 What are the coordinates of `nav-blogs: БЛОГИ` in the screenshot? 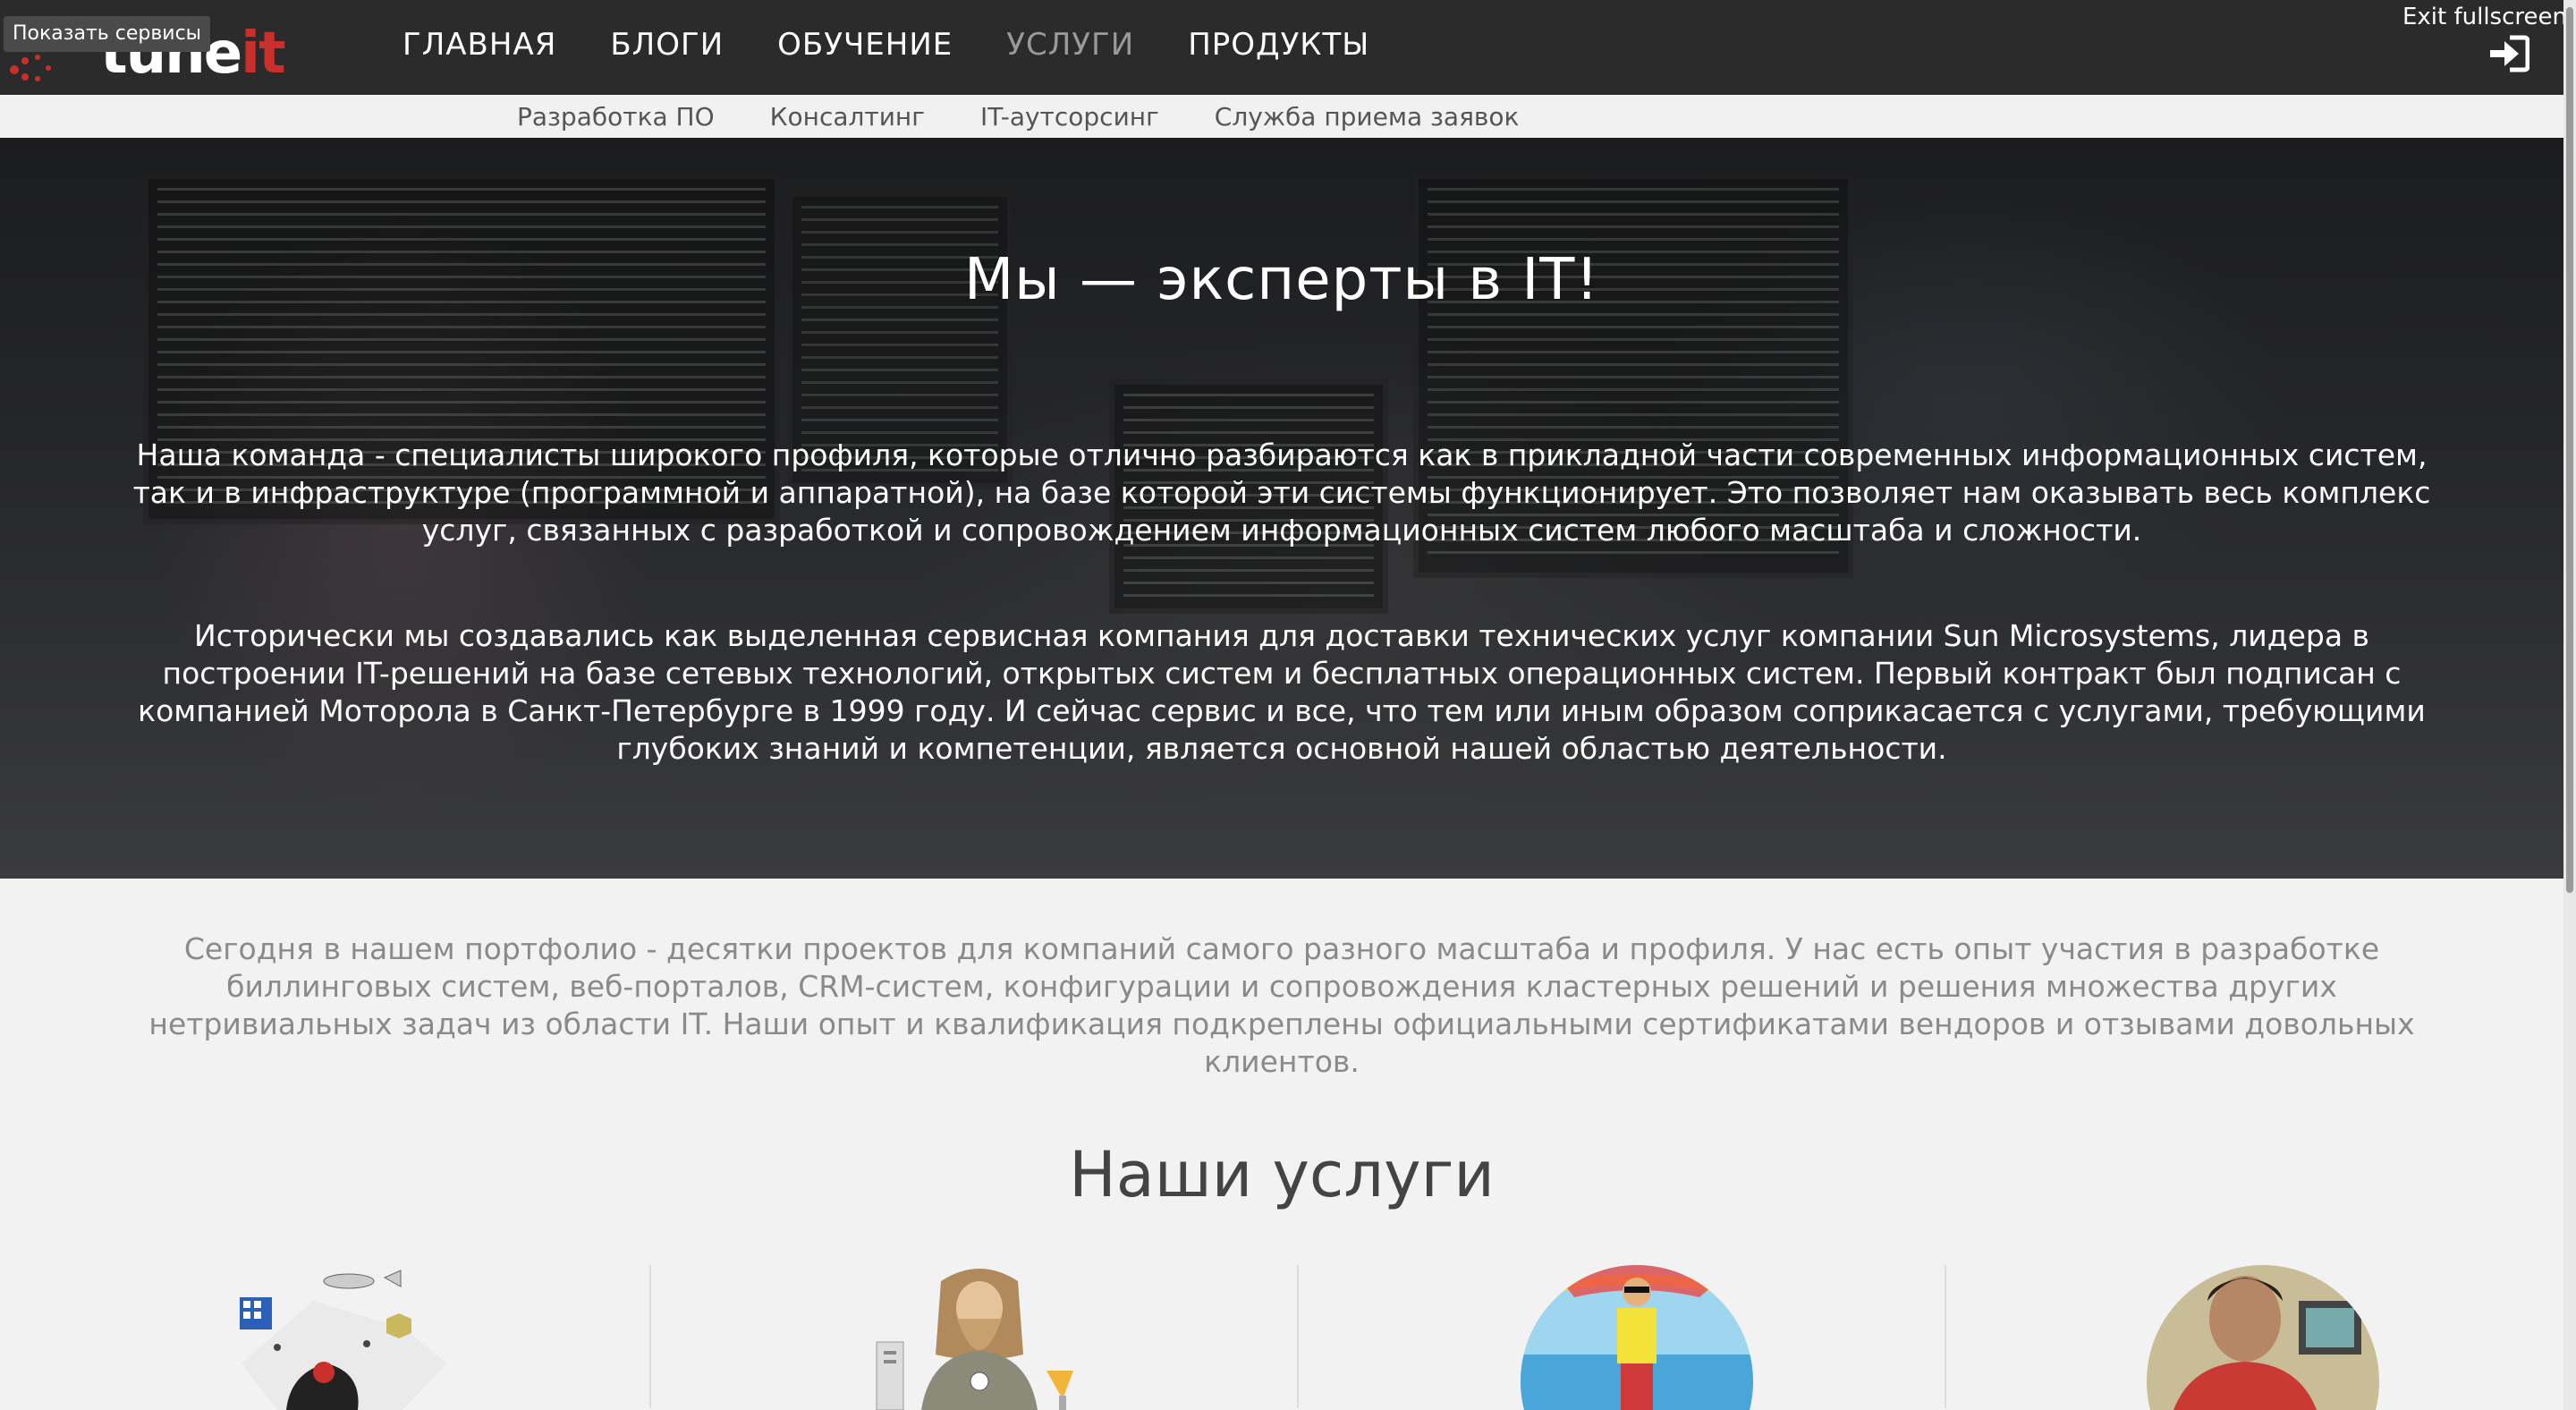 It's located at (667, 45).